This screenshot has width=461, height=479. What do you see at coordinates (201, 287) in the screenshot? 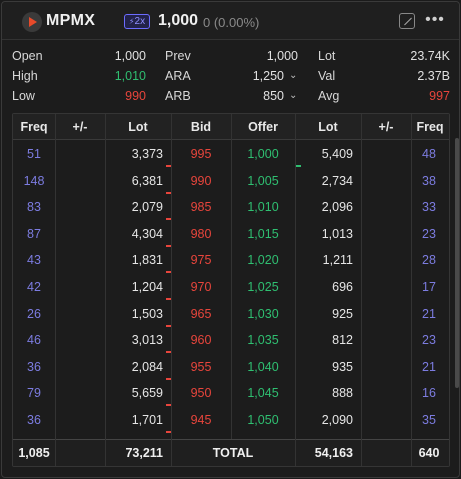
I see `bid-price-cell: 970` at bounding box center [201, 287].